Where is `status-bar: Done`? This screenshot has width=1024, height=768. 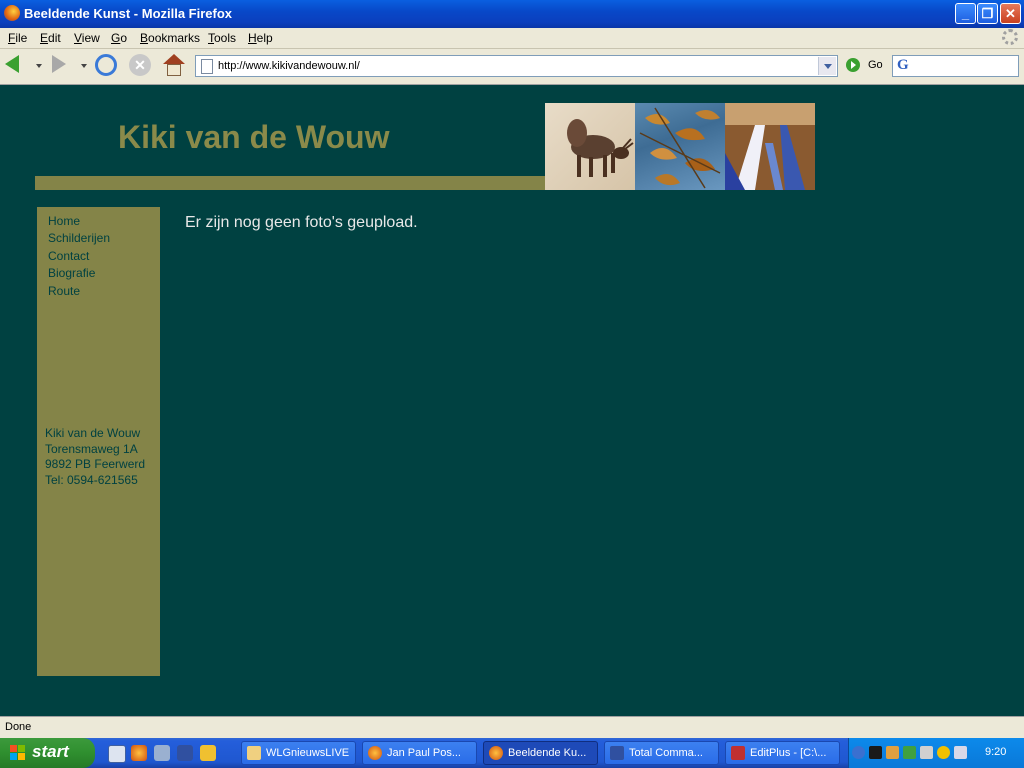
status-bar: Done is located at coordinates (512, 727).